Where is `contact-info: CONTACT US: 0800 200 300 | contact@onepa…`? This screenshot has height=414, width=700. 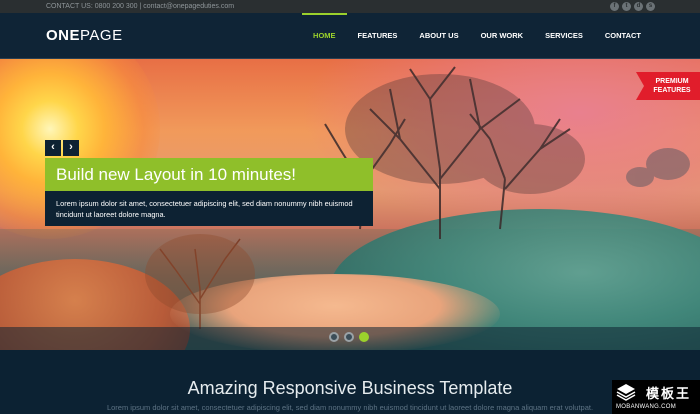 contact-info: CONTACT US: 0800 200 300 | contact@onepa… is located at coordinates (140, 6).